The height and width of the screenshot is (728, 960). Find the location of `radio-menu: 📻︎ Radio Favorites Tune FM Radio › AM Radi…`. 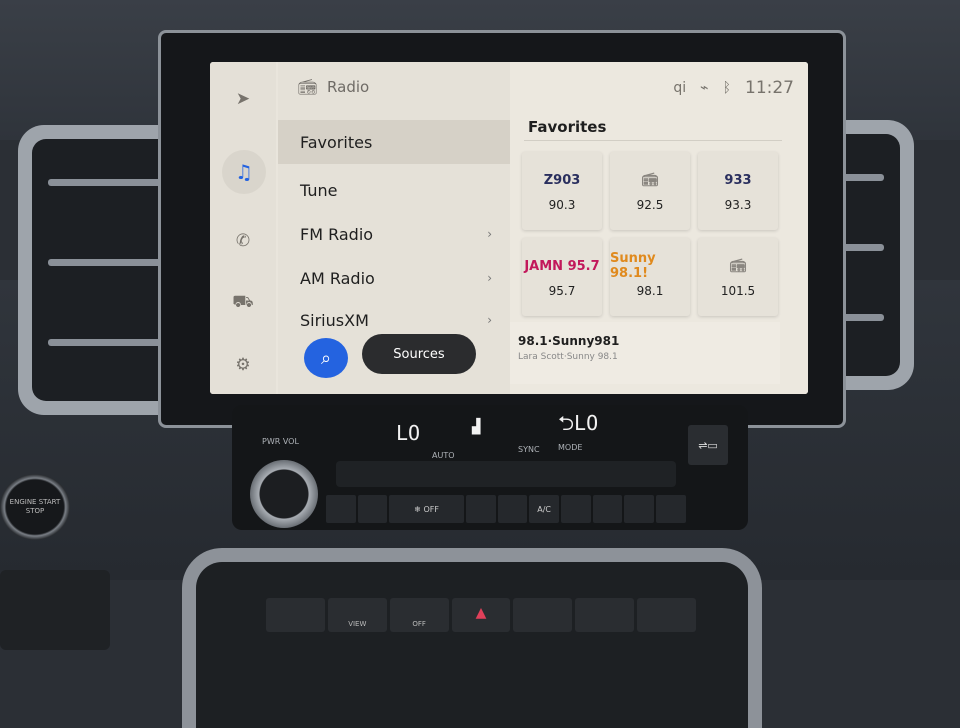

radio-menu: 📻︎ Radio Favorites Tune FM Radio › AM Radi… is located at coordinates (394, 228).